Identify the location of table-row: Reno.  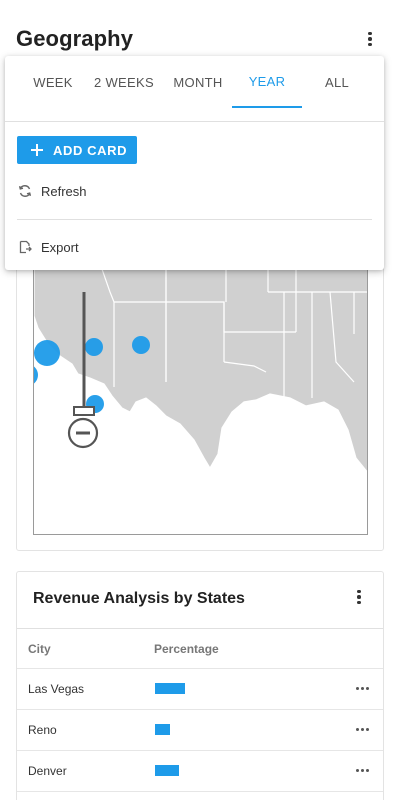
(200, 729).